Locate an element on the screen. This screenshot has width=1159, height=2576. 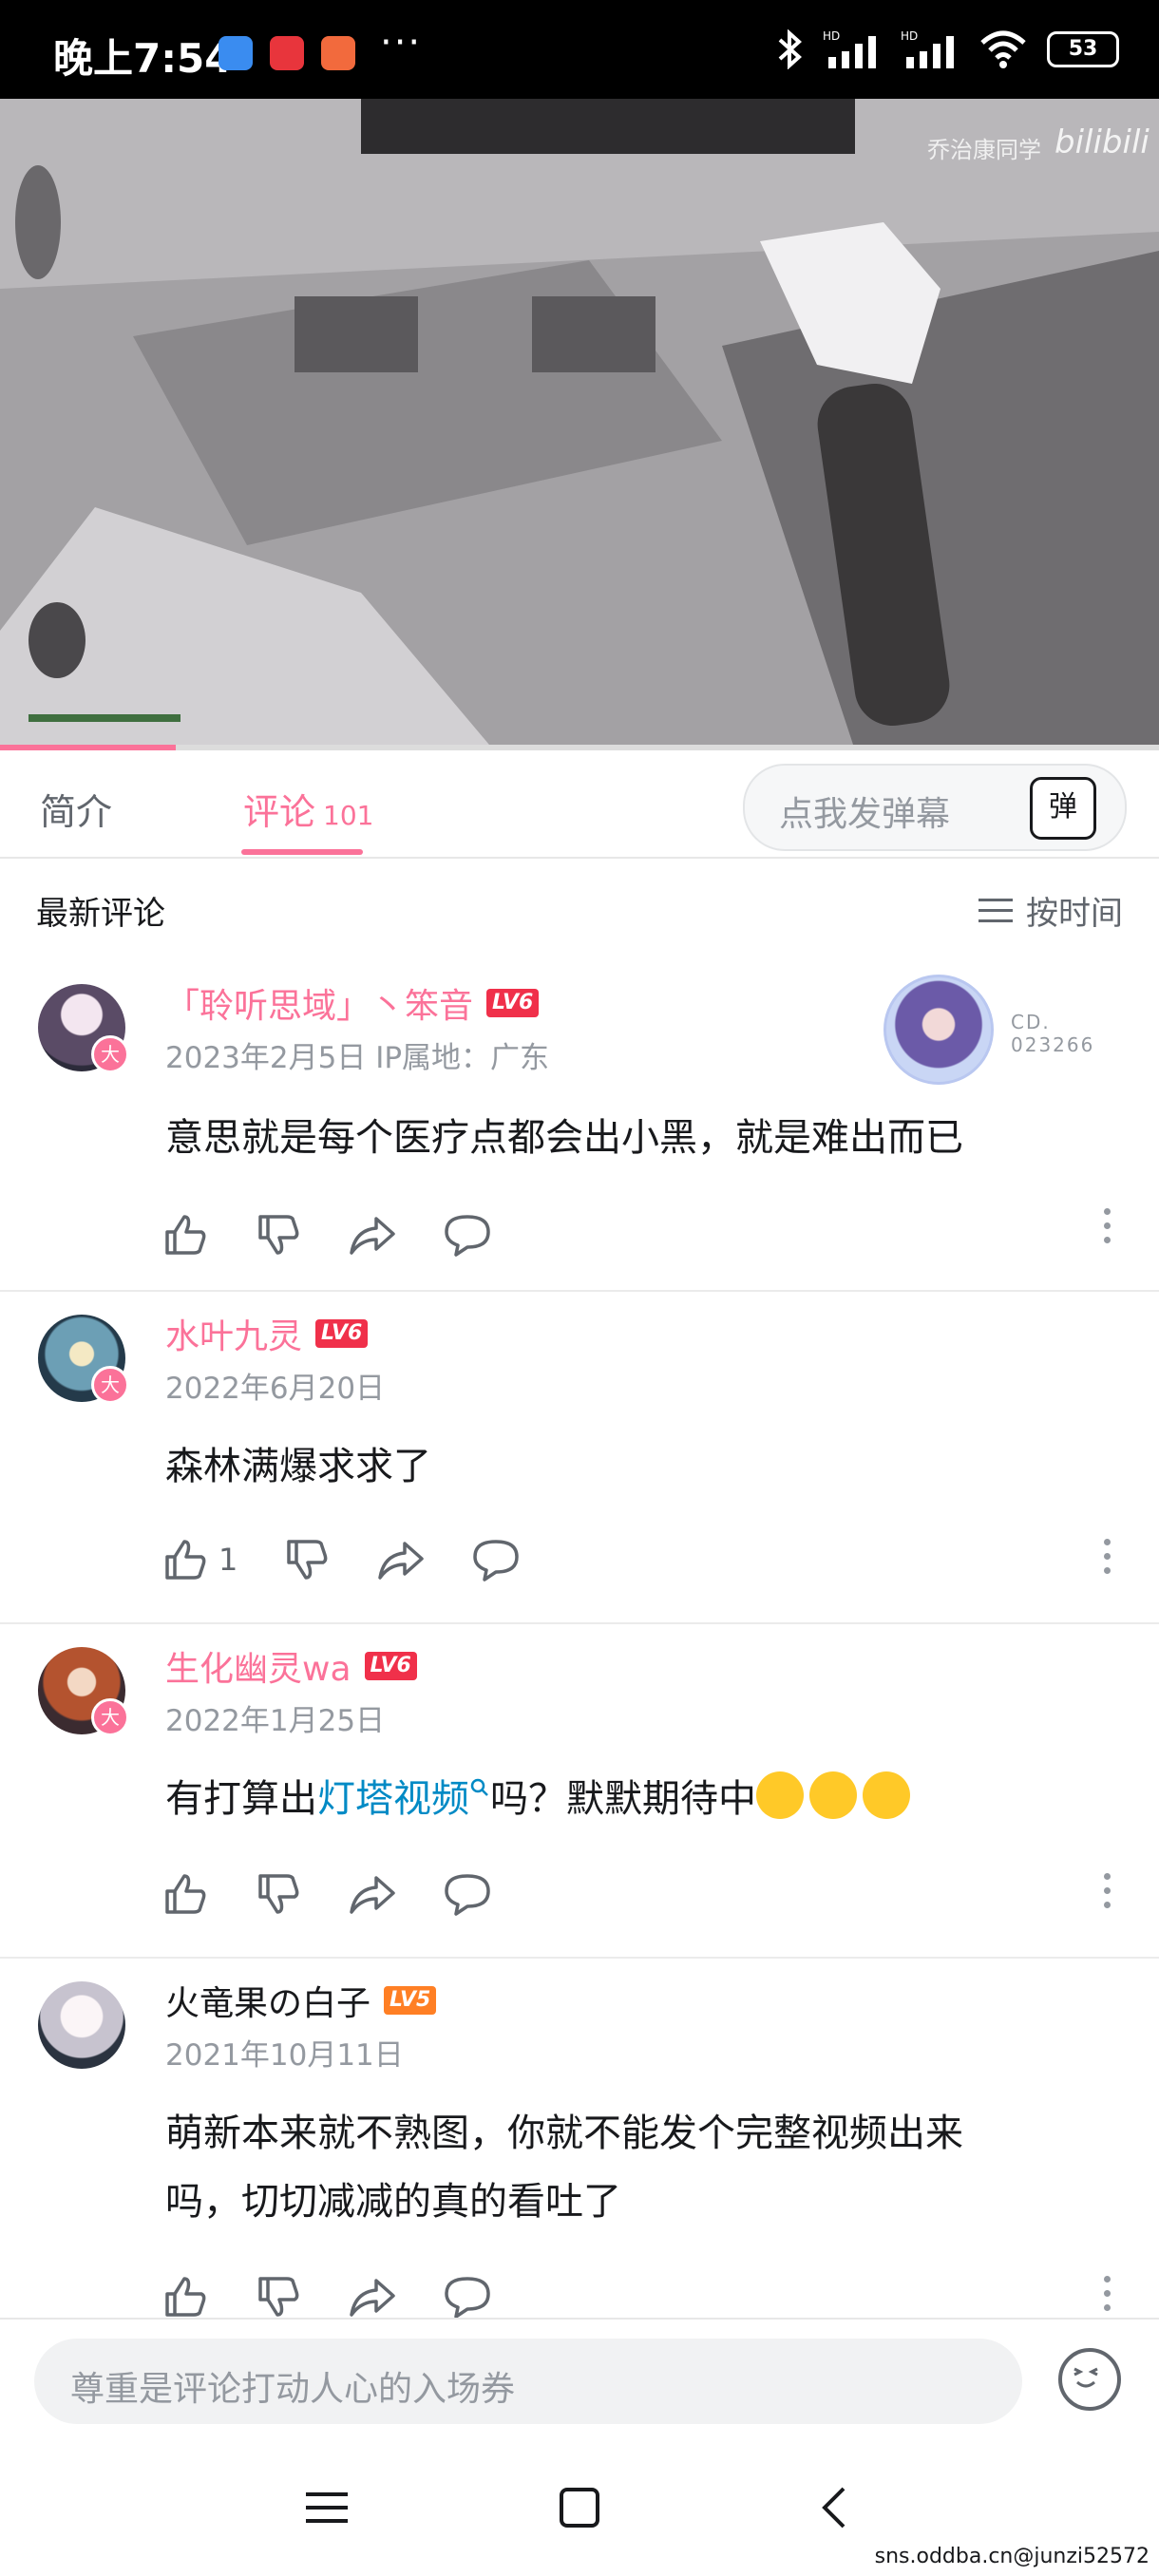
comment-text-line: 萌新本来就不熟图，你就不能发个完整视频出来 is located at coordinates (564, 2133).